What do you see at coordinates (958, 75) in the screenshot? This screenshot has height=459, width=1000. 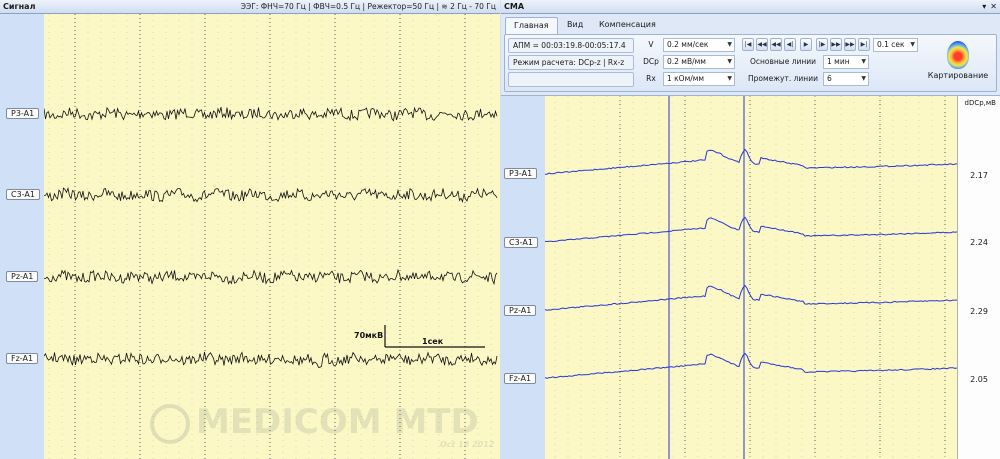 I see `mapping-button-label: Картирование` at bounding box center [958, 75].